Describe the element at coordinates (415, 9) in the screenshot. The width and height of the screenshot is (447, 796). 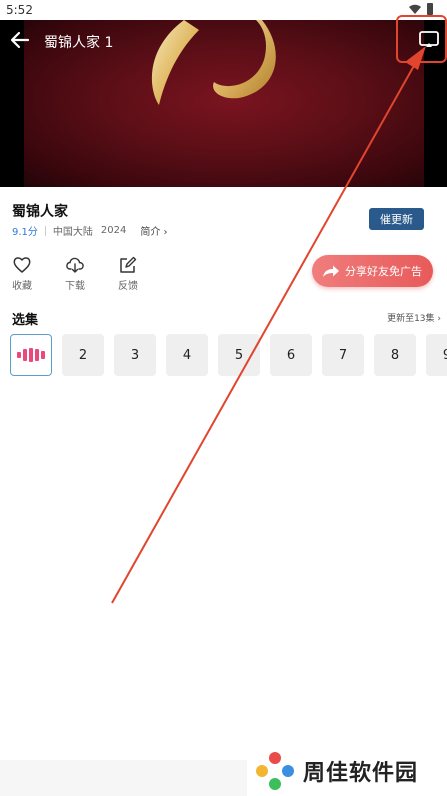
I see `wifi-icon` at that location.